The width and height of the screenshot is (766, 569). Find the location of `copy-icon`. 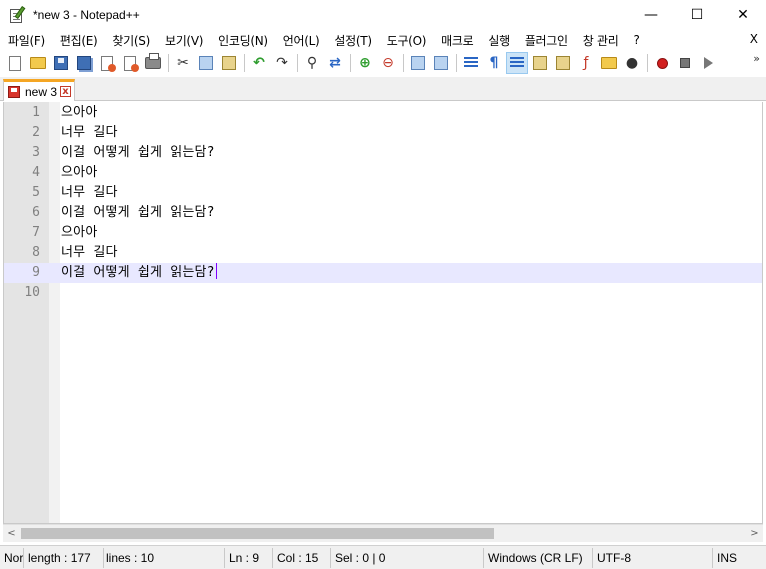

copy-icon is located at coordinates (206, 63).